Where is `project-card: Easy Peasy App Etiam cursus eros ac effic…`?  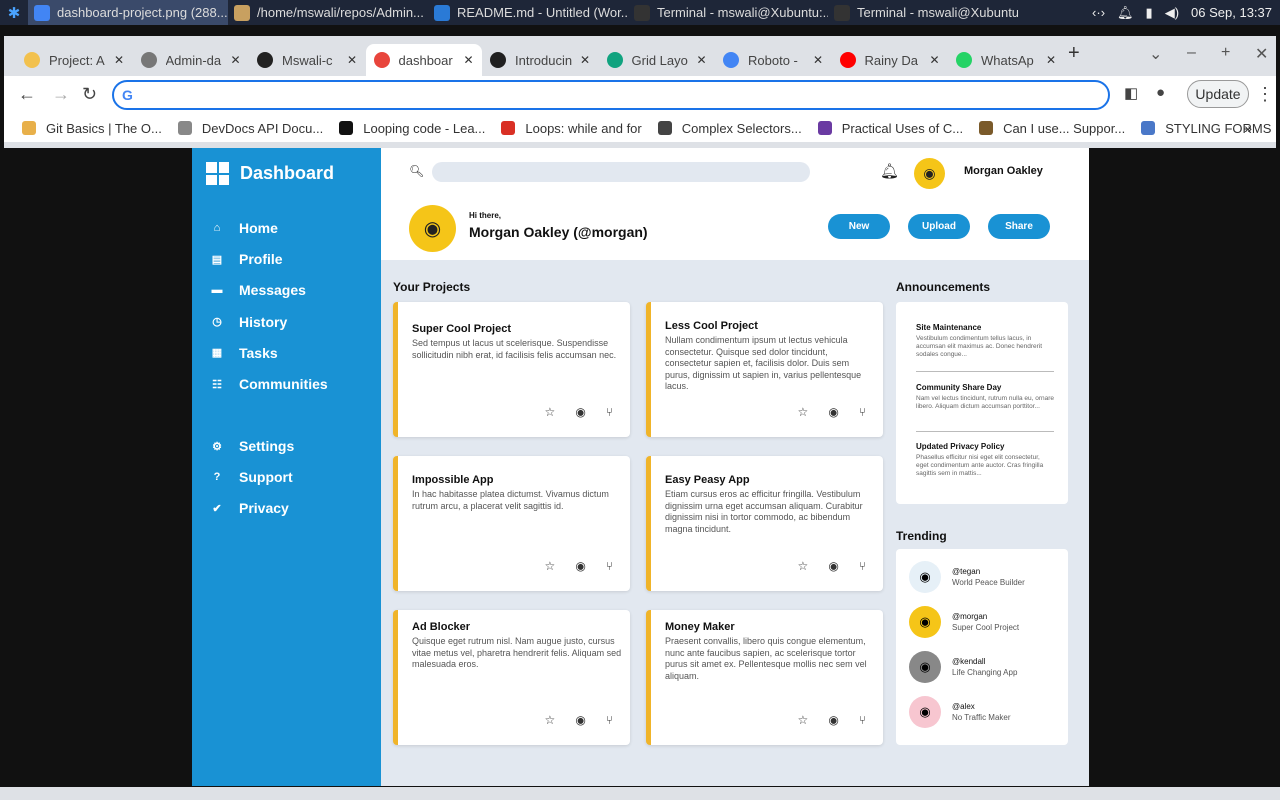
project-card: Easy Peasy App Etiam cursus eros ac effic… is located at coordinates (764, 523).